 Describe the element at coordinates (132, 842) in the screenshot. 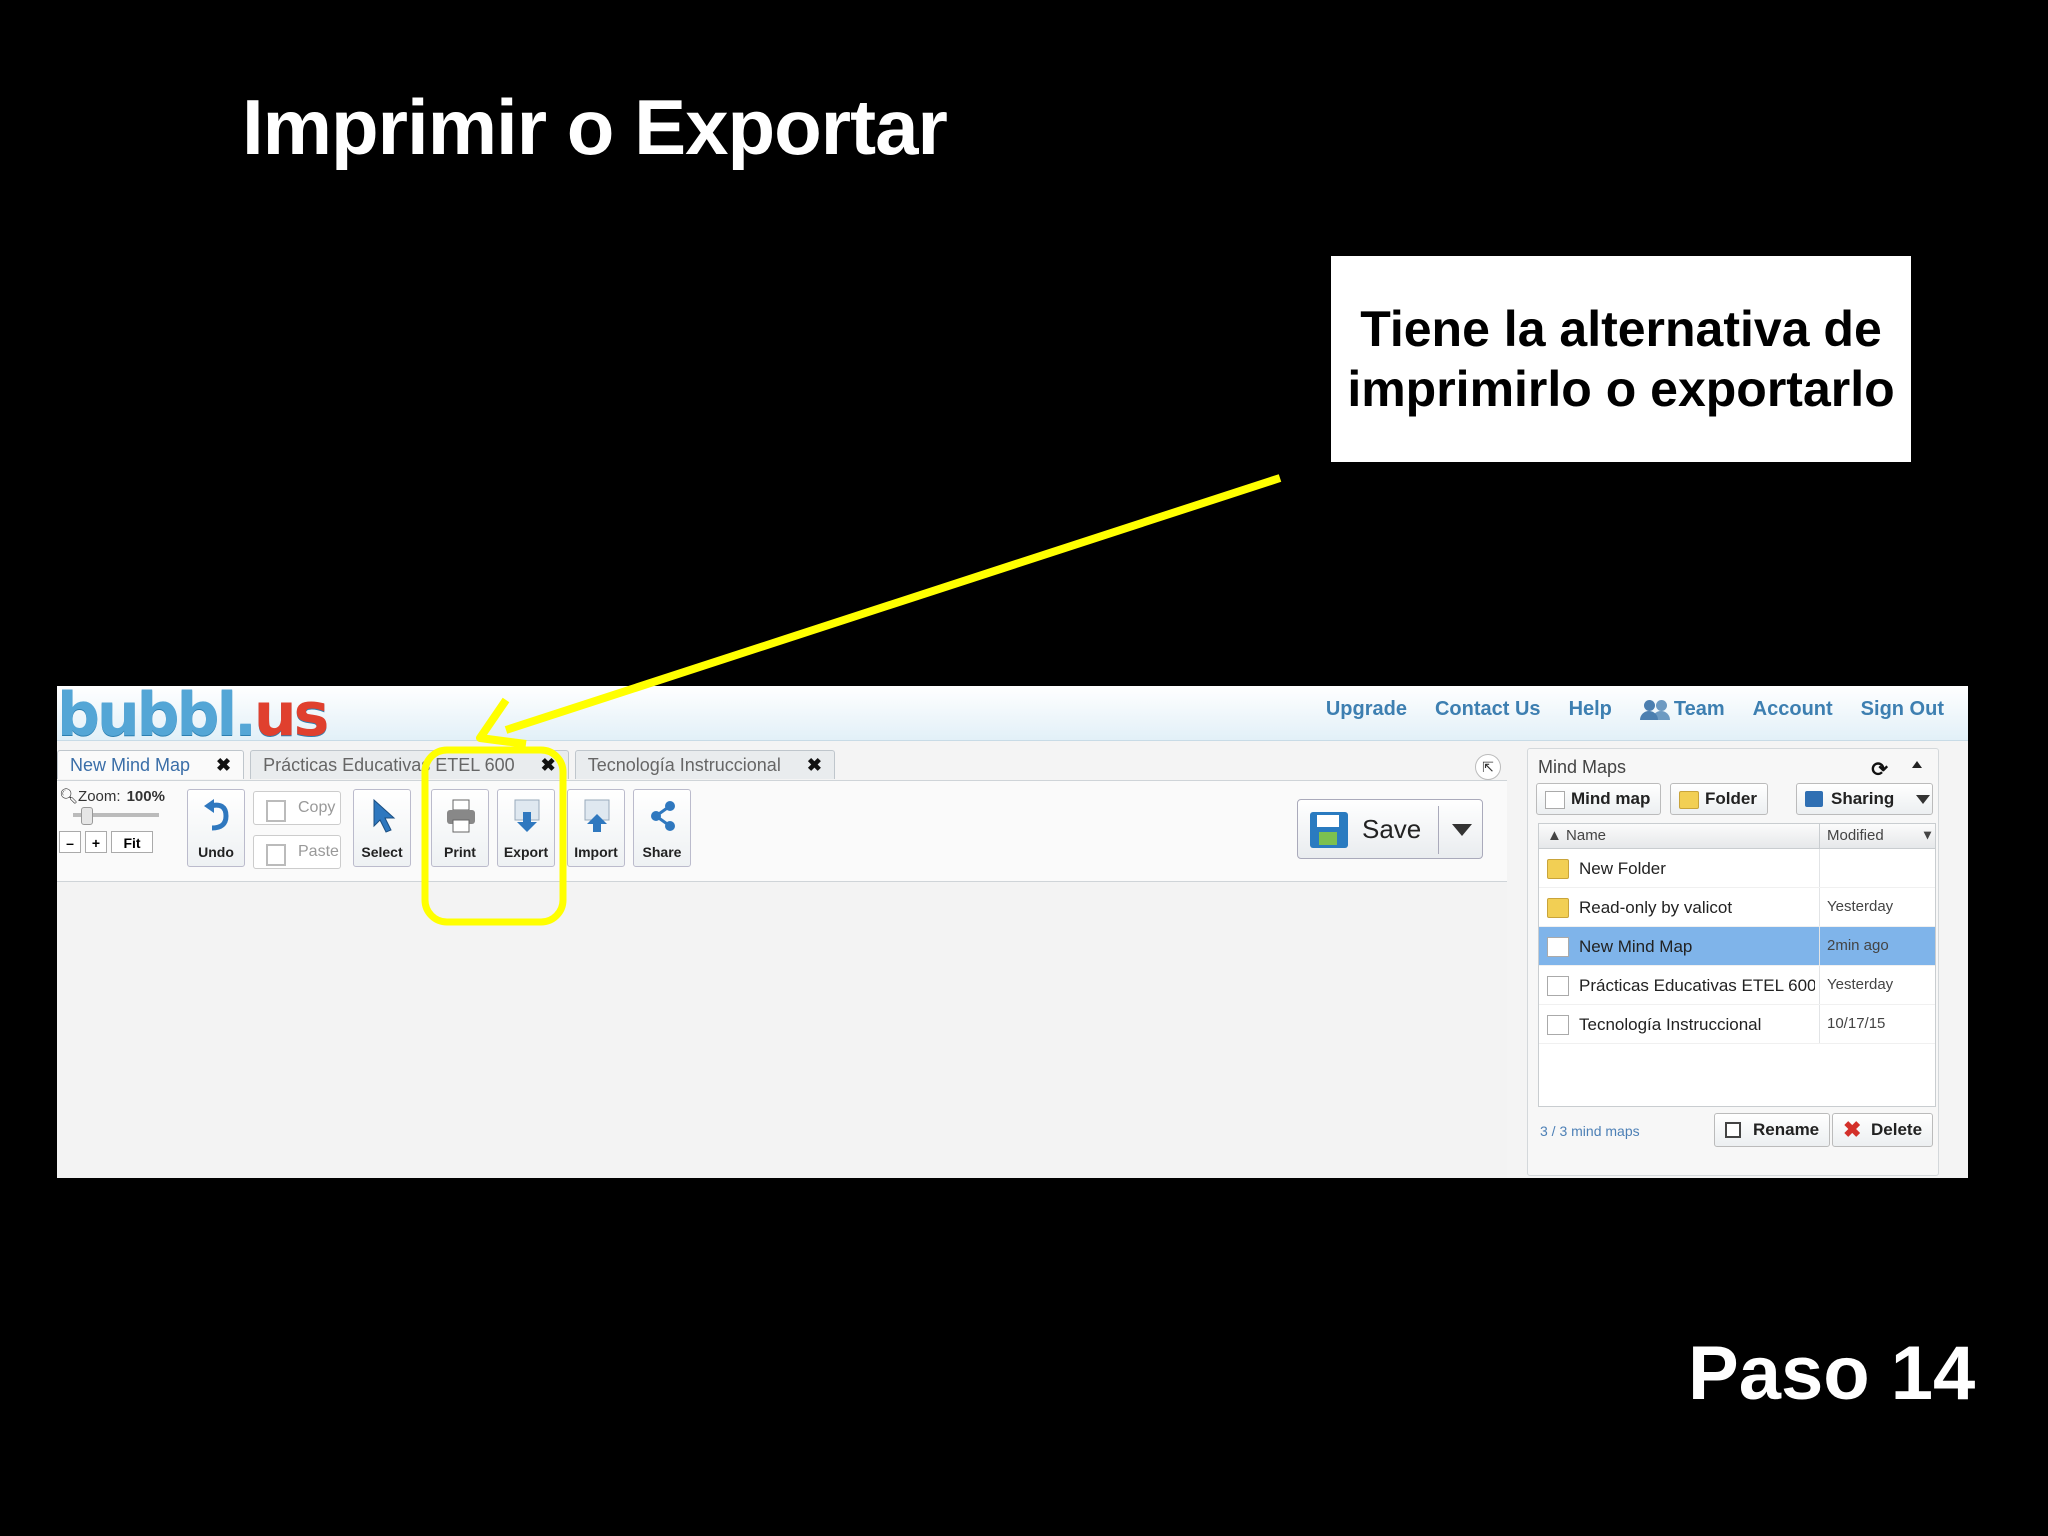

I see `fit-button: Fit` at that location.